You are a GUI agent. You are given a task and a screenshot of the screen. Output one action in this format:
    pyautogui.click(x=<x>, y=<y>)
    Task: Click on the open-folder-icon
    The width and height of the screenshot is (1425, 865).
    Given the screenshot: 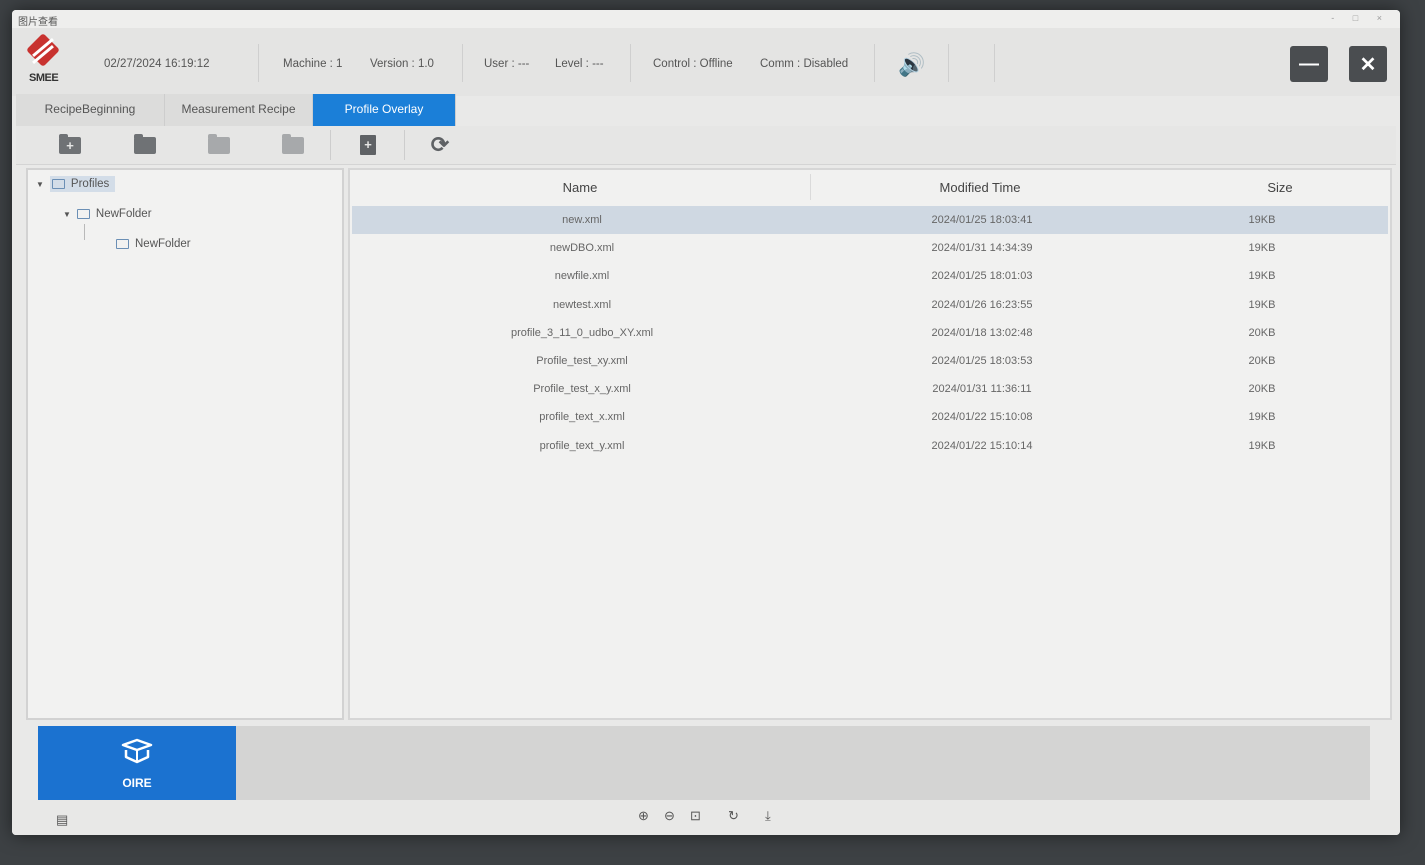 What is the action you would take?
    pyautogui.click(x=145, y=143)
    